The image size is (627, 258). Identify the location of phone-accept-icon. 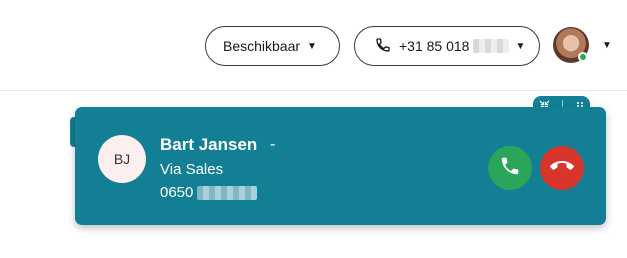
(510, 168).